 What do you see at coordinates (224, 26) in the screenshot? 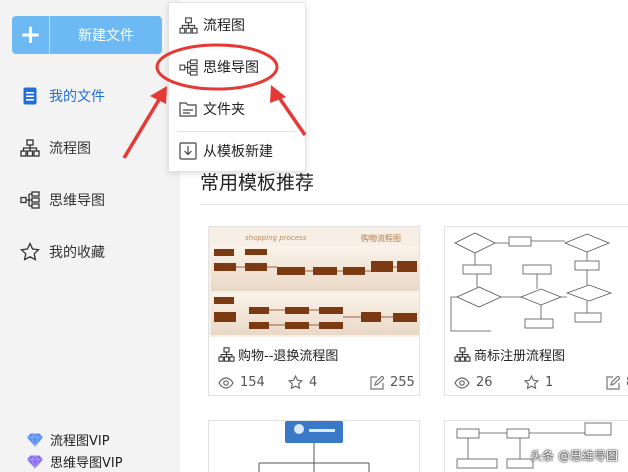
I see `dropdown-item-label: 流程图` at bounding box center [224, 26].